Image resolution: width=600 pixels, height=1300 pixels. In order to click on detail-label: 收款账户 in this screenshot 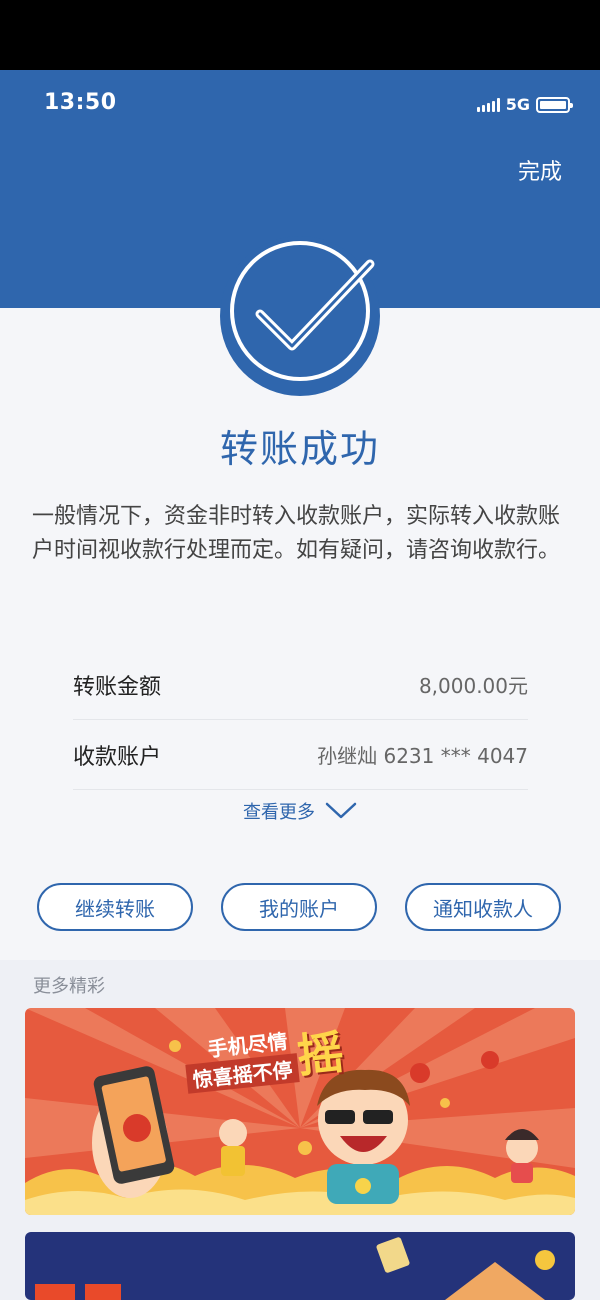, I will do `click(117, 757)`.